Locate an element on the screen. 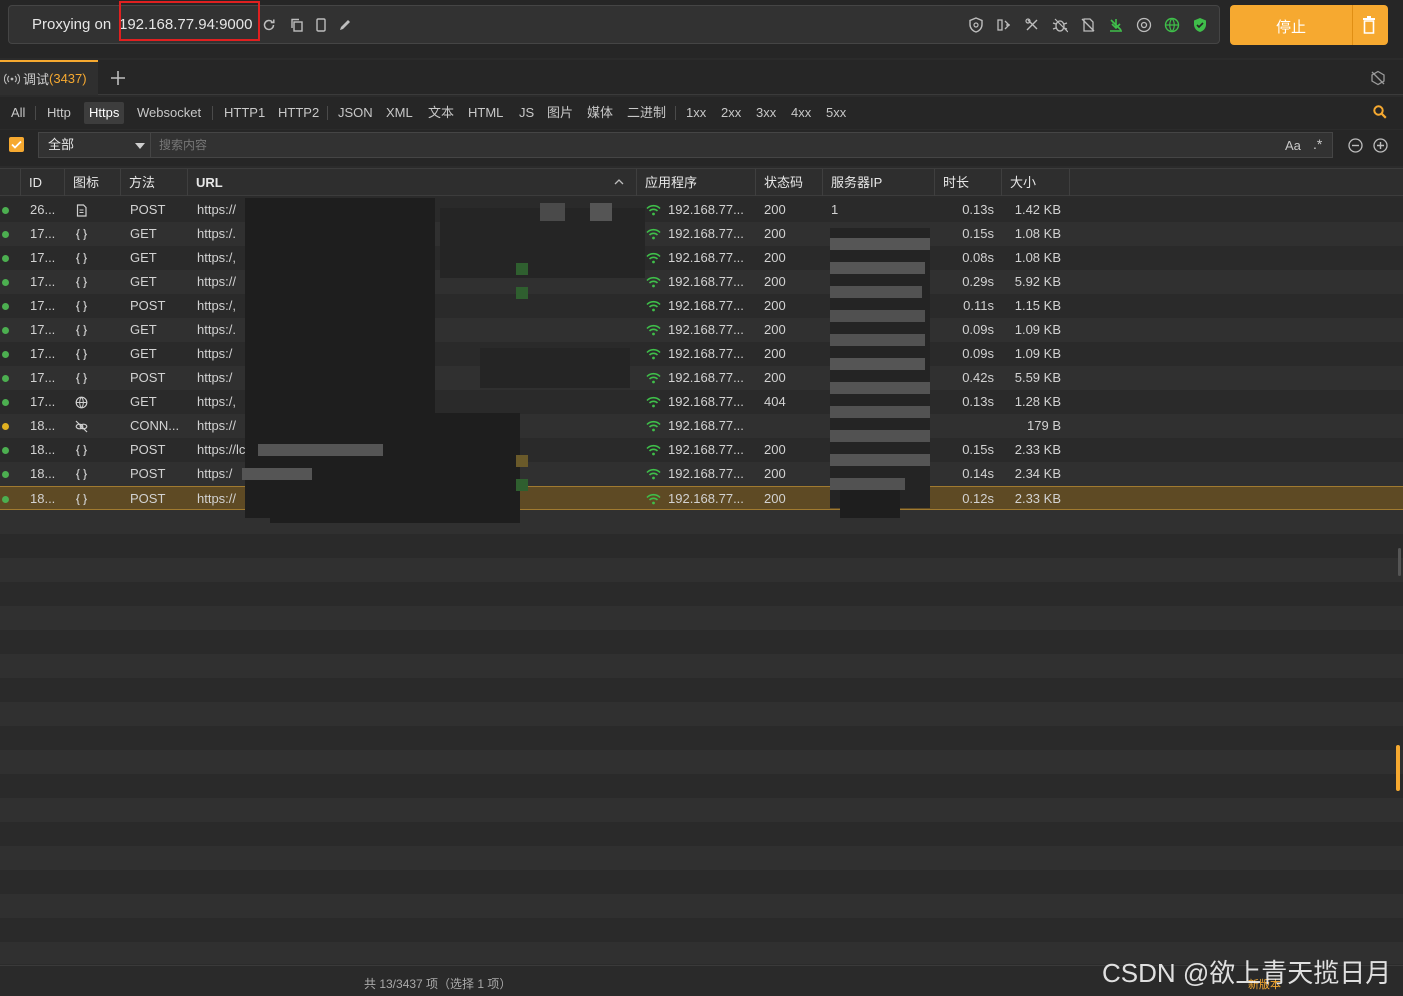 This screenshot has height=996, width=1403. search-scope-select: 全部 is located at coordinates (94, 145).